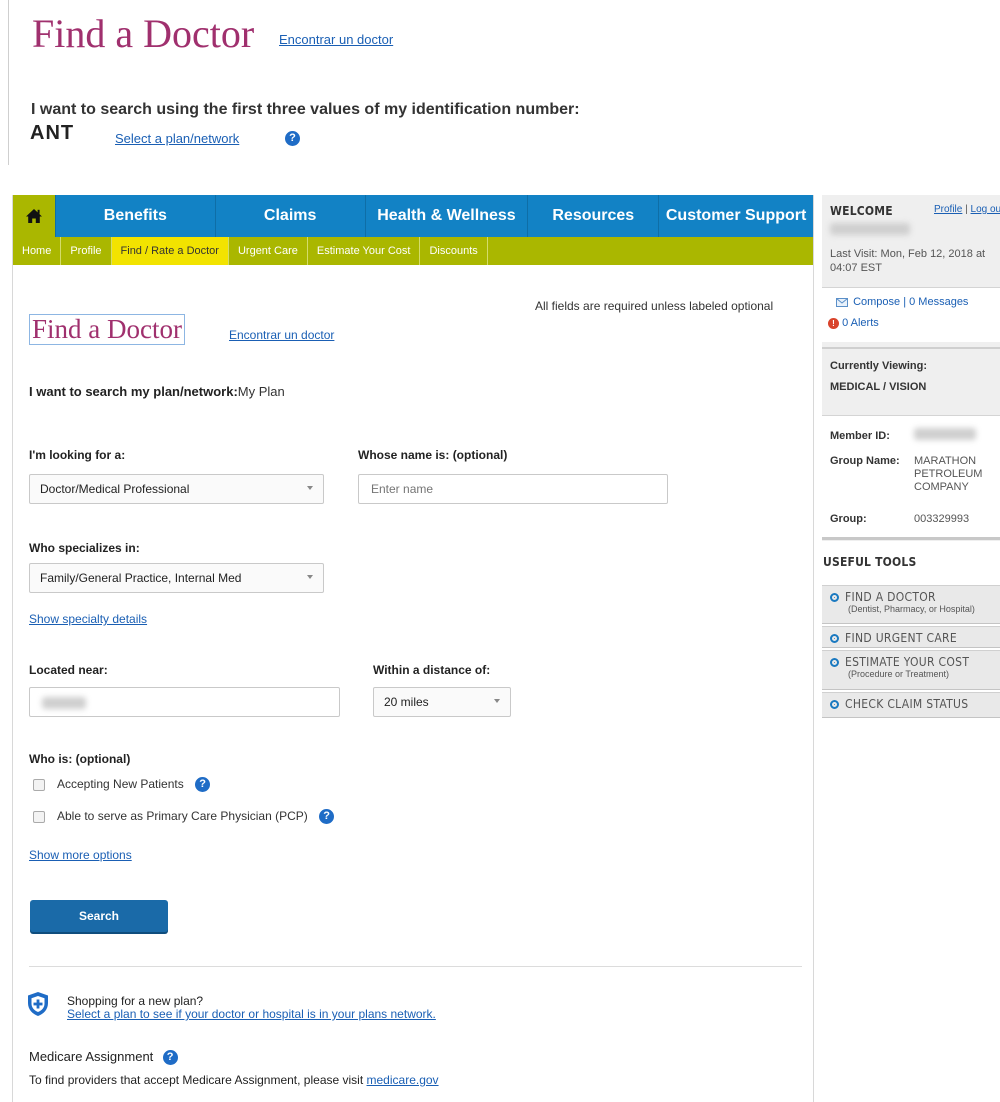 Image resolution: width=1000 pixels, height=1102 pixels. Describe the element at coordinates (291, 216) in the screenshot. I see `nav-claims: Claims` at that location.